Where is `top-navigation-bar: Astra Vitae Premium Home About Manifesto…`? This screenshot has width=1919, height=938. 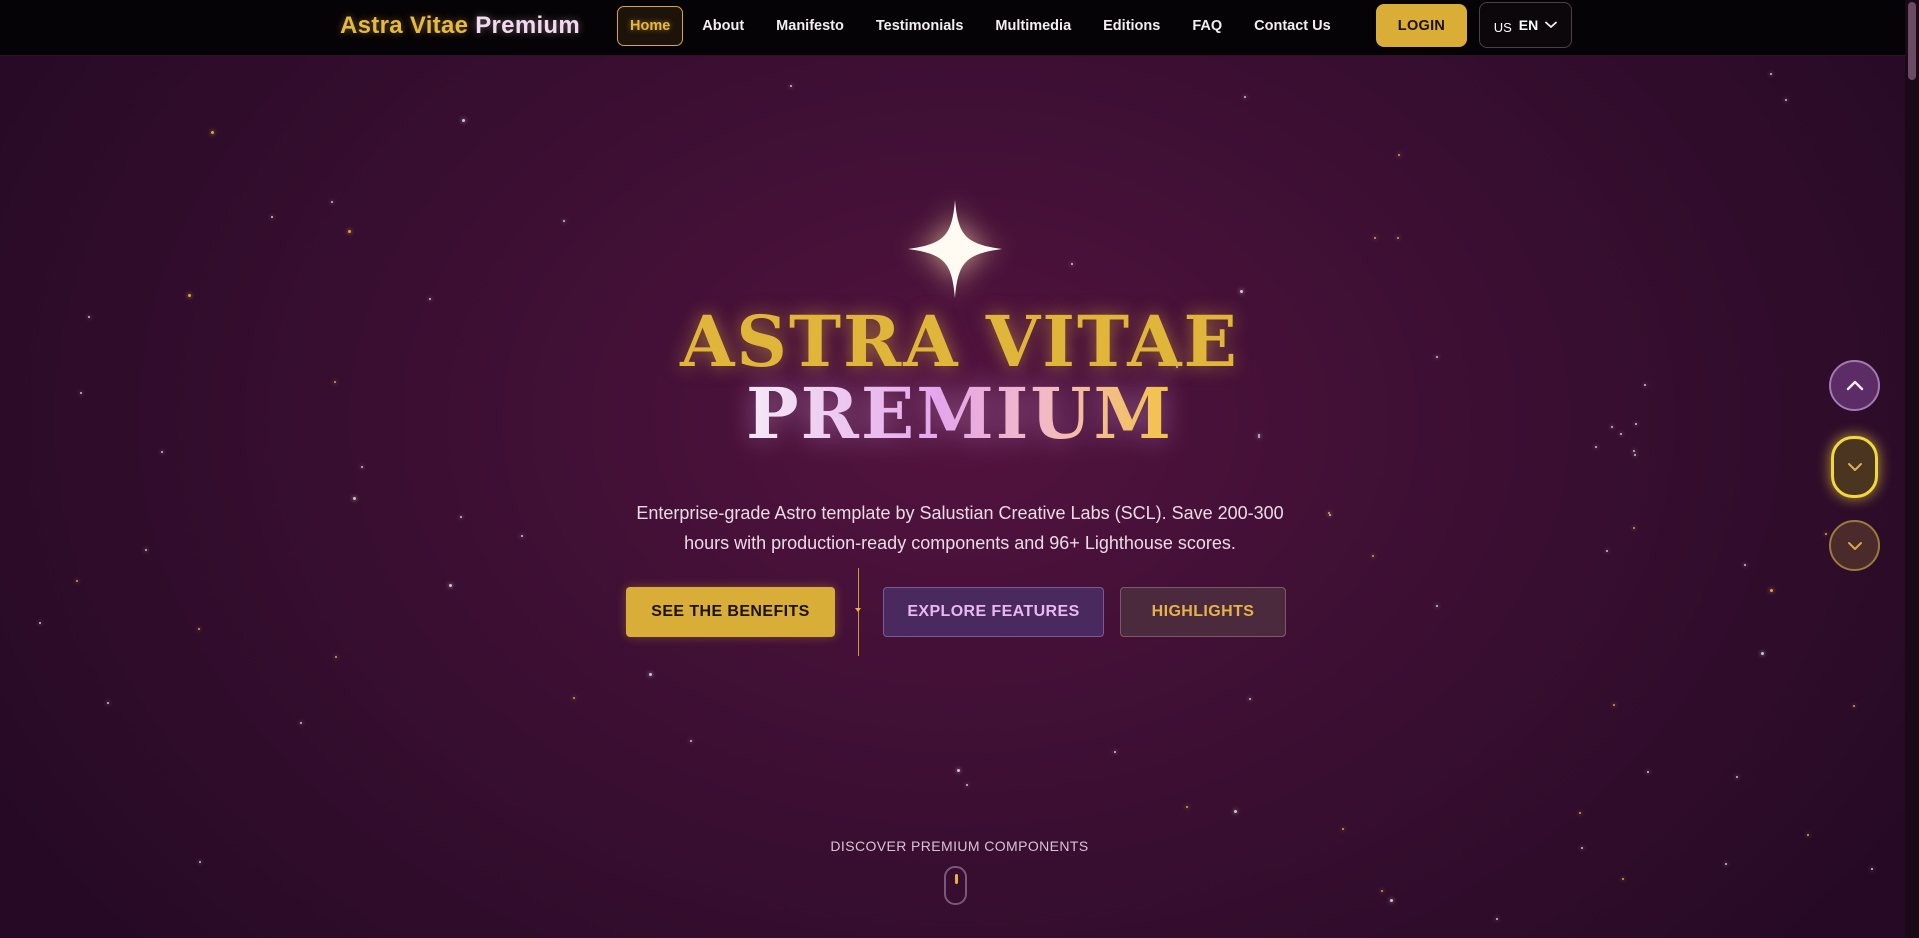
top-navigation-bar: Astra Vitae Premium Home About Manifesto… is located at coordinates (959, 28).